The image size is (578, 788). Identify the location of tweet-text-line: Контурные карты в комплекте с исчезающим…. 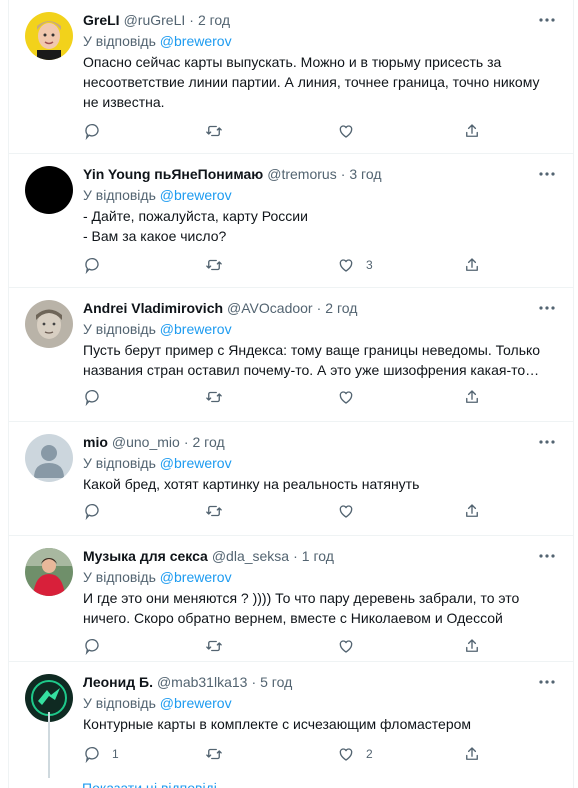
(277, 724).